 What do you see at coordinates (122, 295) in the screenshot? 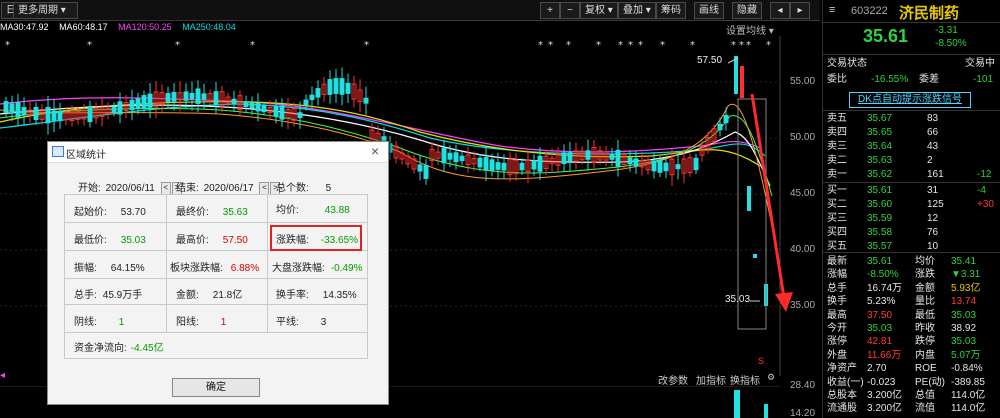
I see `vol-value: 45.9万手` at bounding box center [122, 295].